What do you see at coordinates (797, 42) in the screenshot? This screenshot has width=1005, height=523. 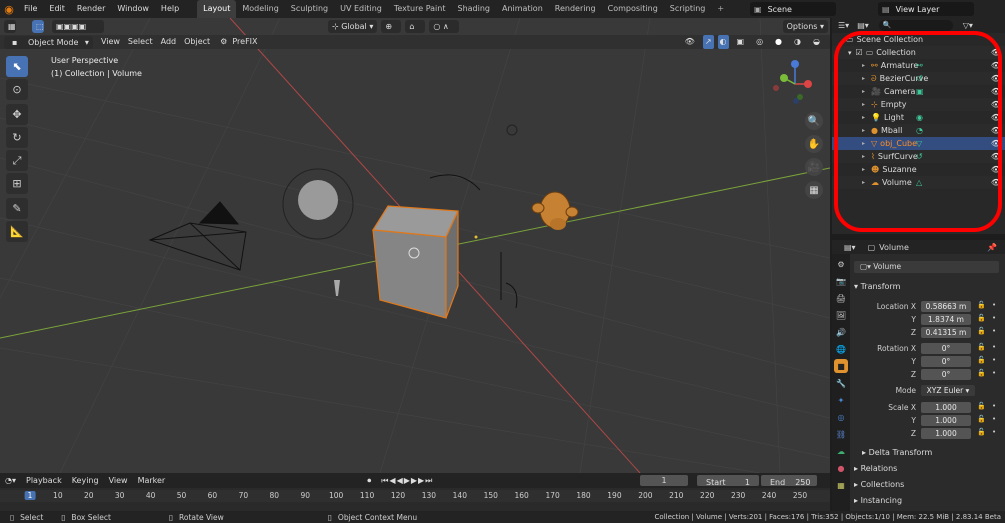 I see `material-shading-icon: ◑` at bounding box center [797, 42].